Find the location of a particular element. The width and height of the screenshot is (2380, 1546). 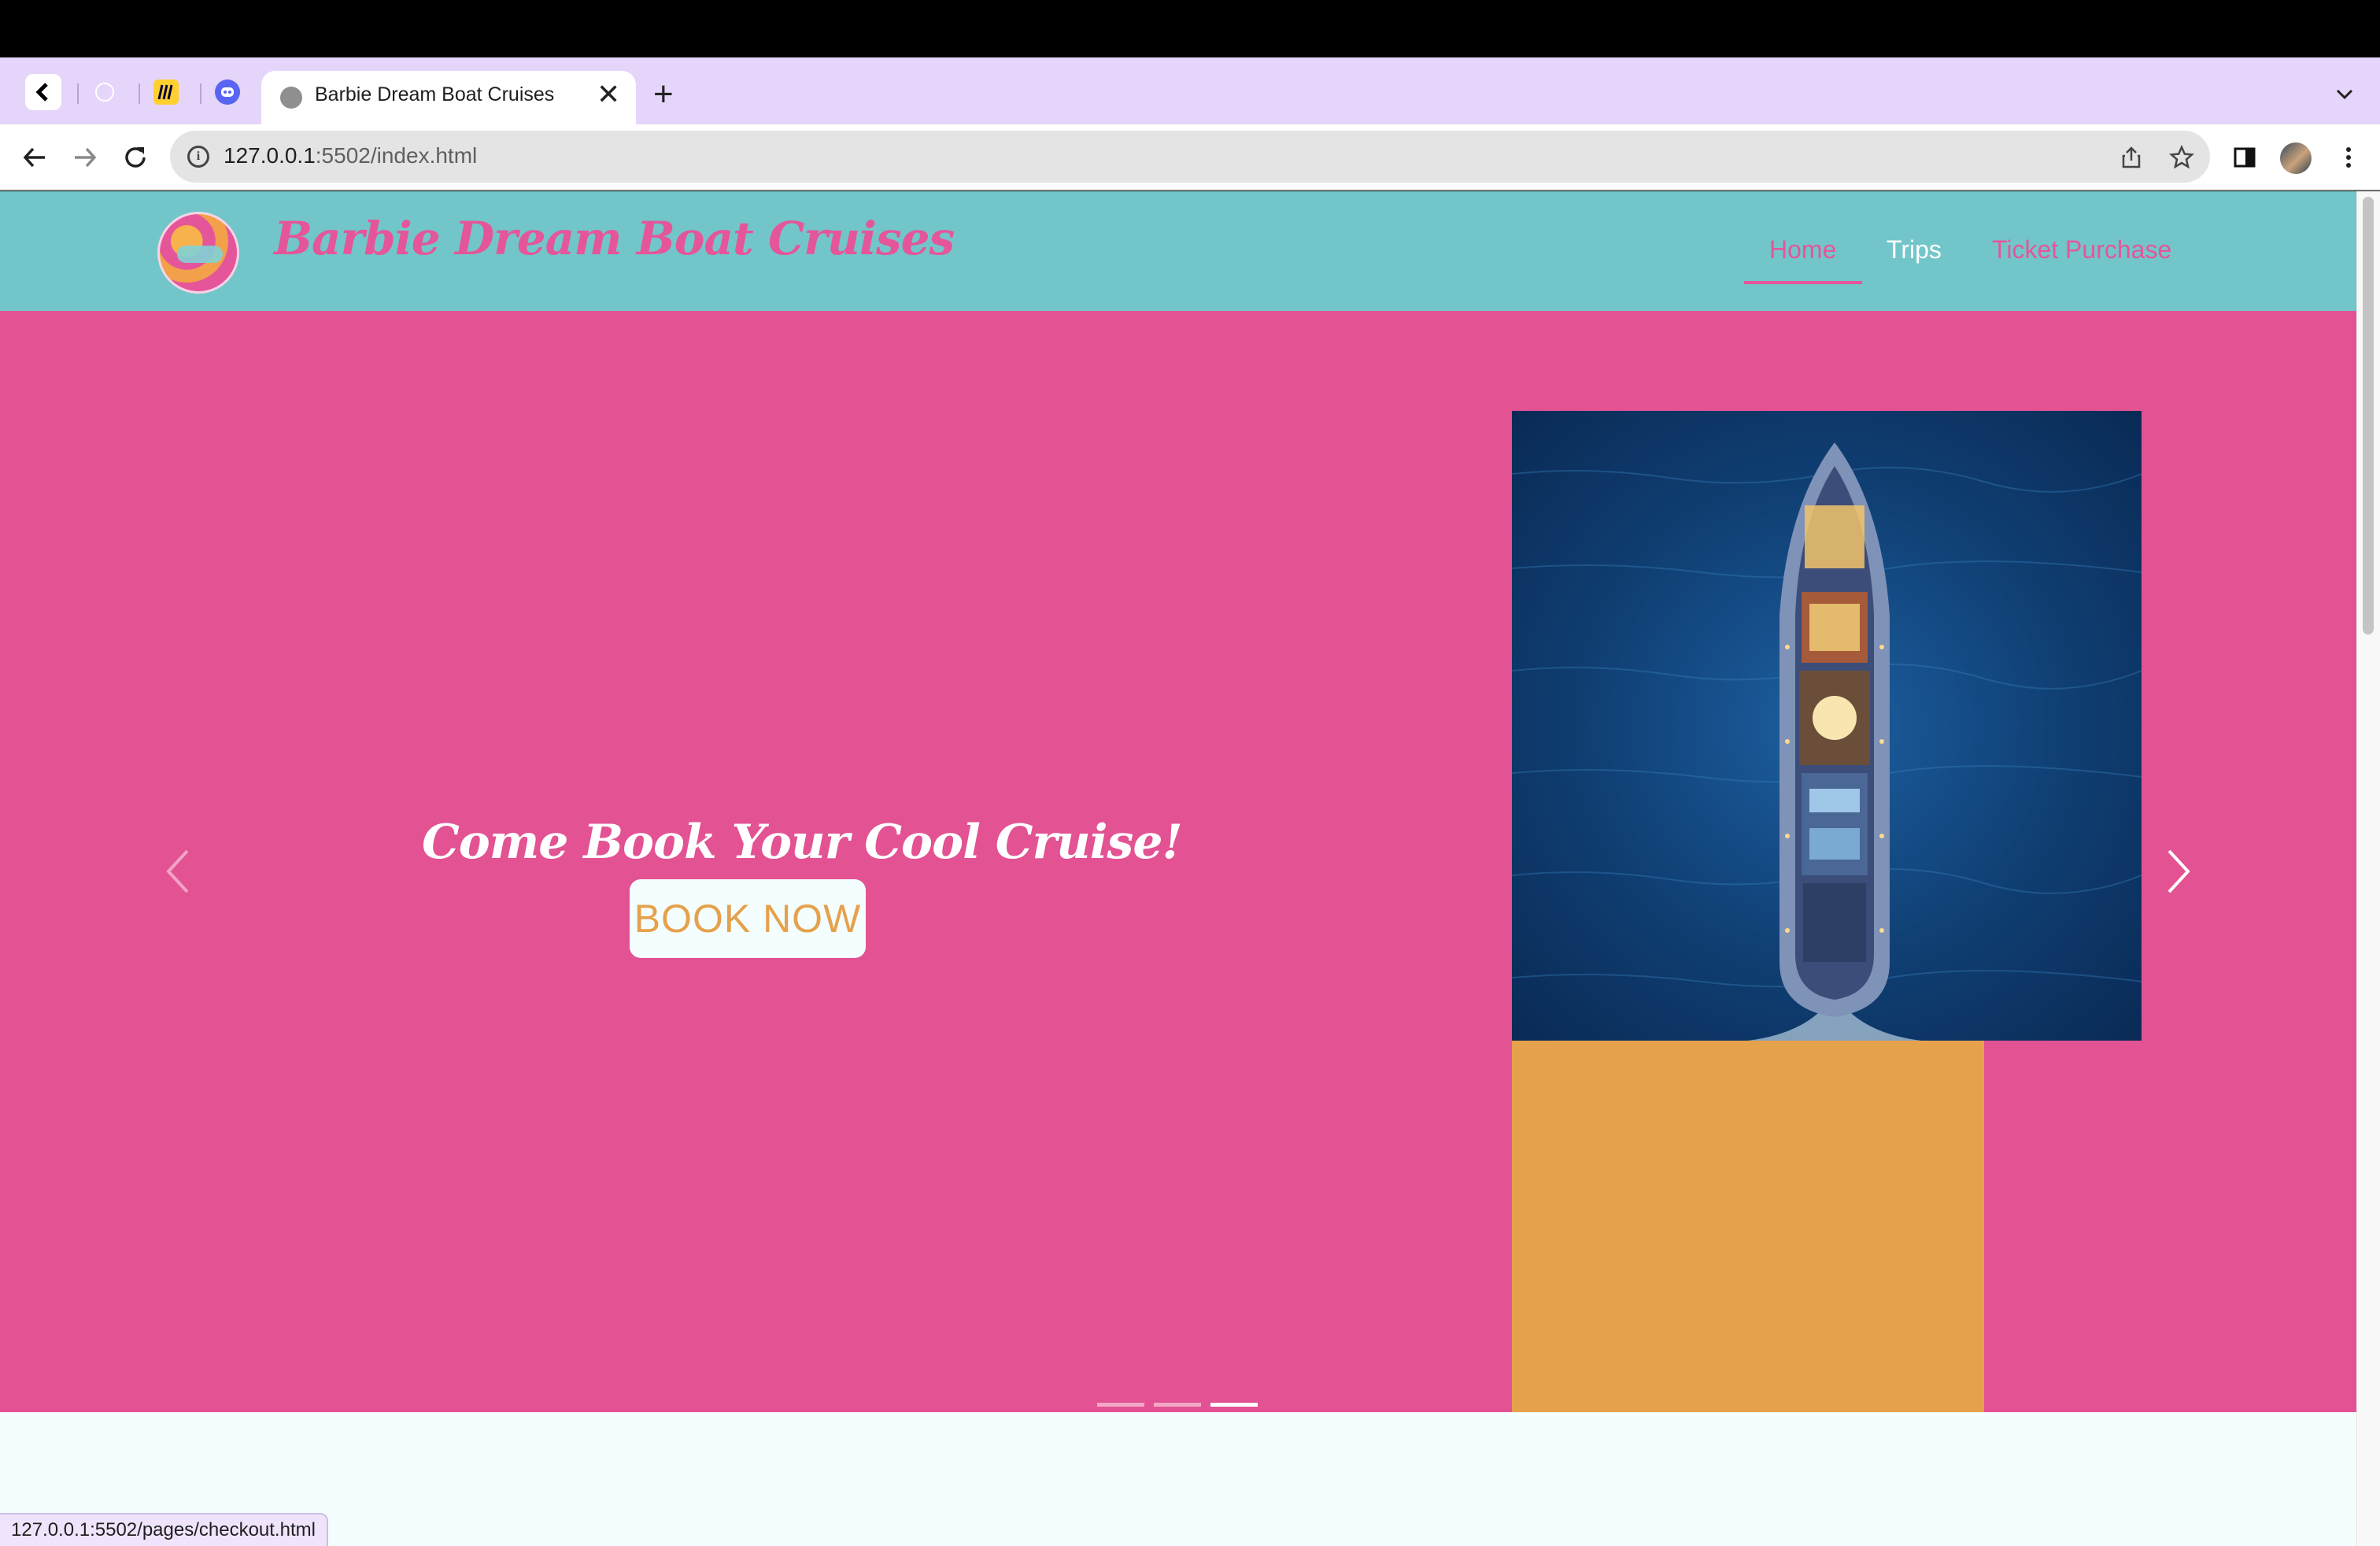

nav-home: Home is located at coordinates (1802, 250).